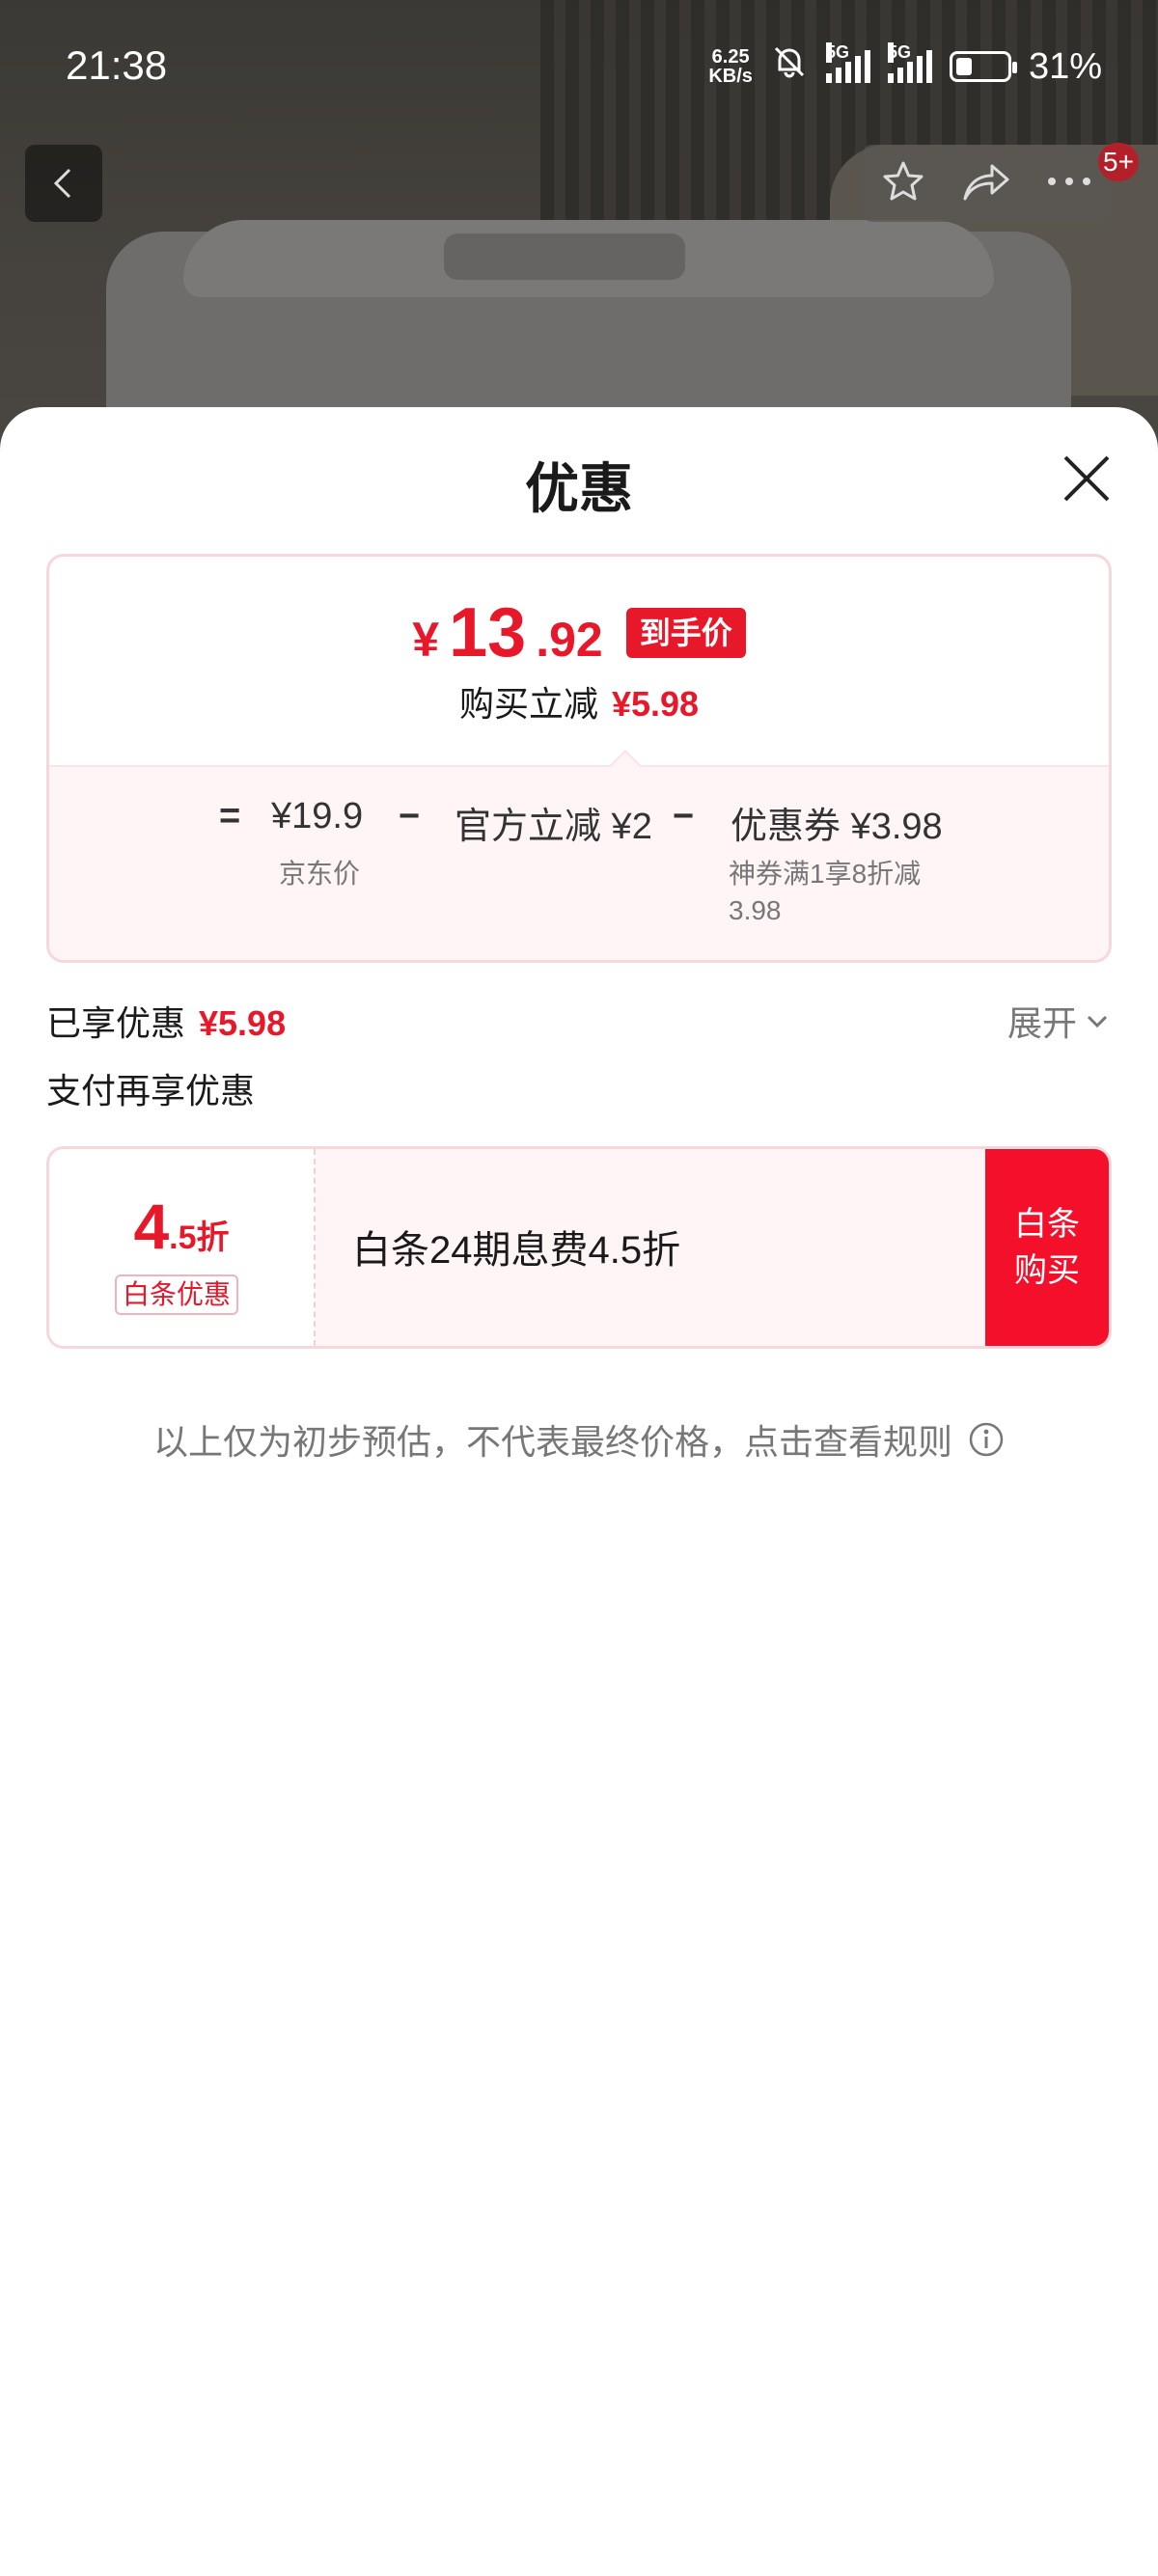 This screenshot has width=1158, height=2576. Describe the element at coordinates (552, 1442) in the screenshot. I see `estimate-note-text: 以上仅为初步预估，不代表最终价格，点击查看规则` at that location.